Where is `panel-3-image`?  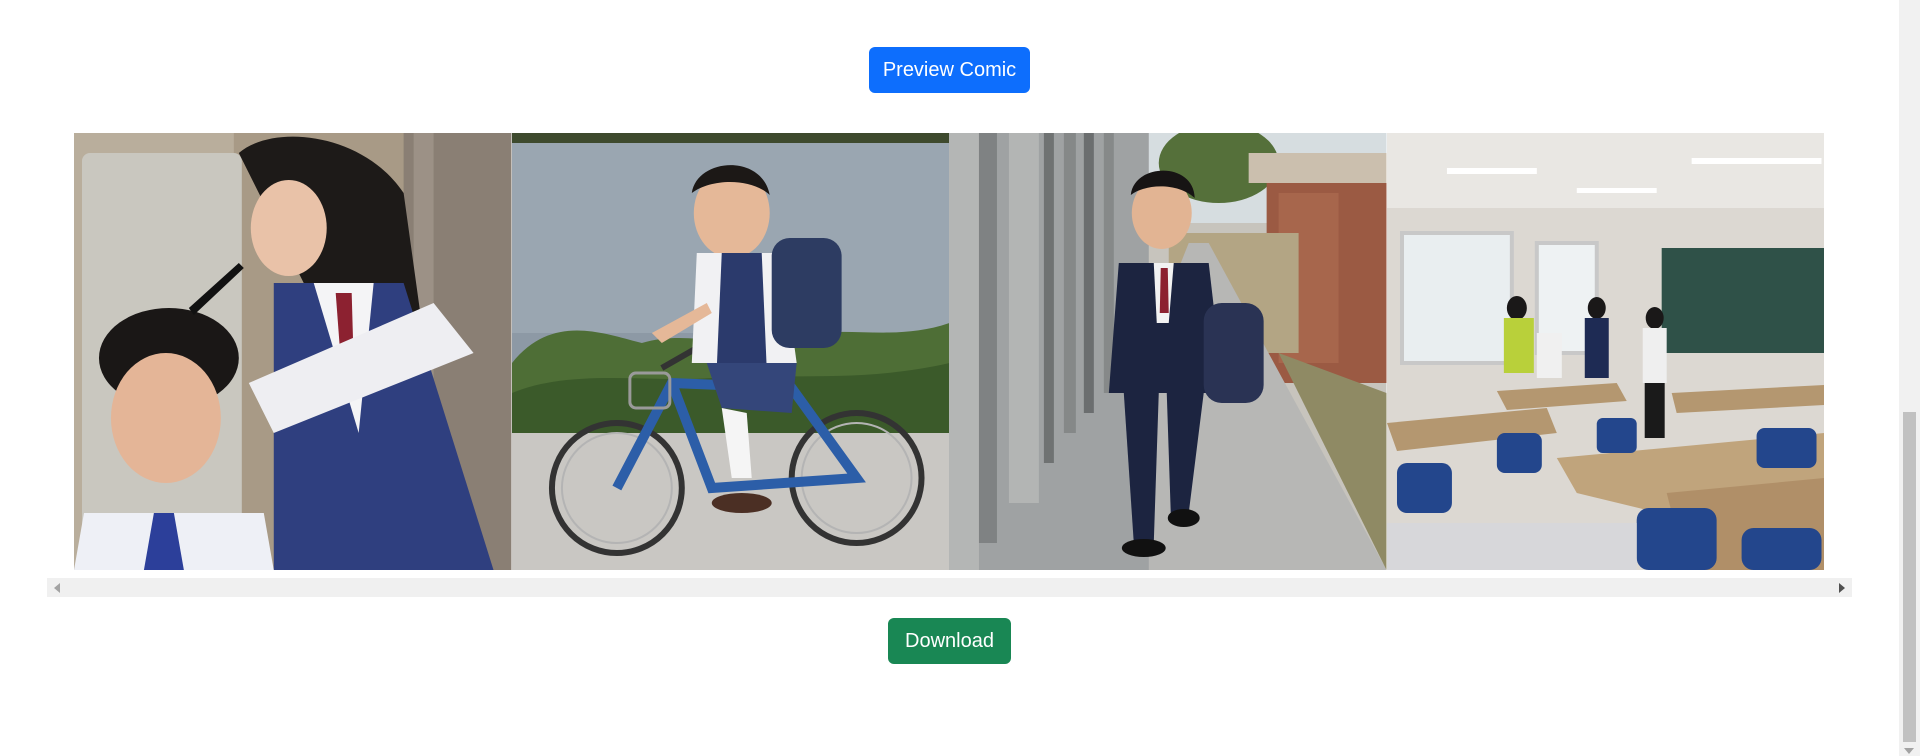 panel-3-image is located at coordinates (1168, 351).